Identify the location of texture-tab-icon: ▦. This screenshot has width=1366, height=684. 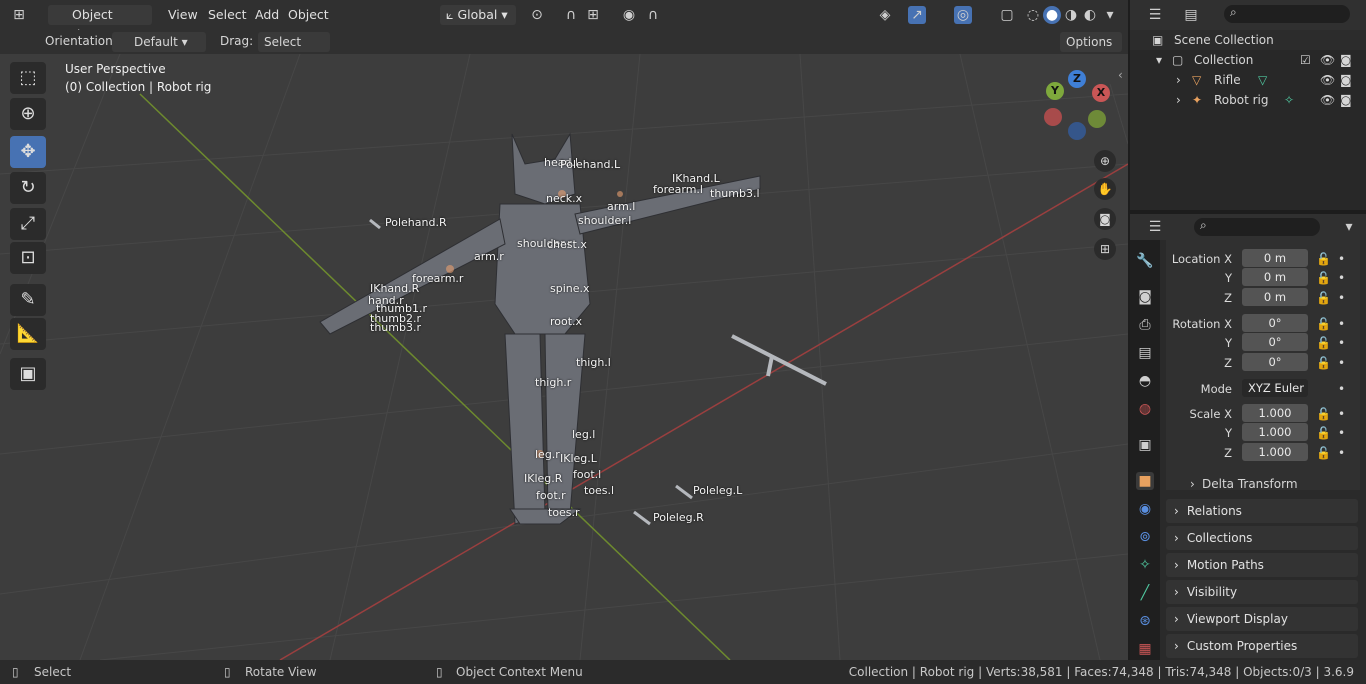
(1145, 649).